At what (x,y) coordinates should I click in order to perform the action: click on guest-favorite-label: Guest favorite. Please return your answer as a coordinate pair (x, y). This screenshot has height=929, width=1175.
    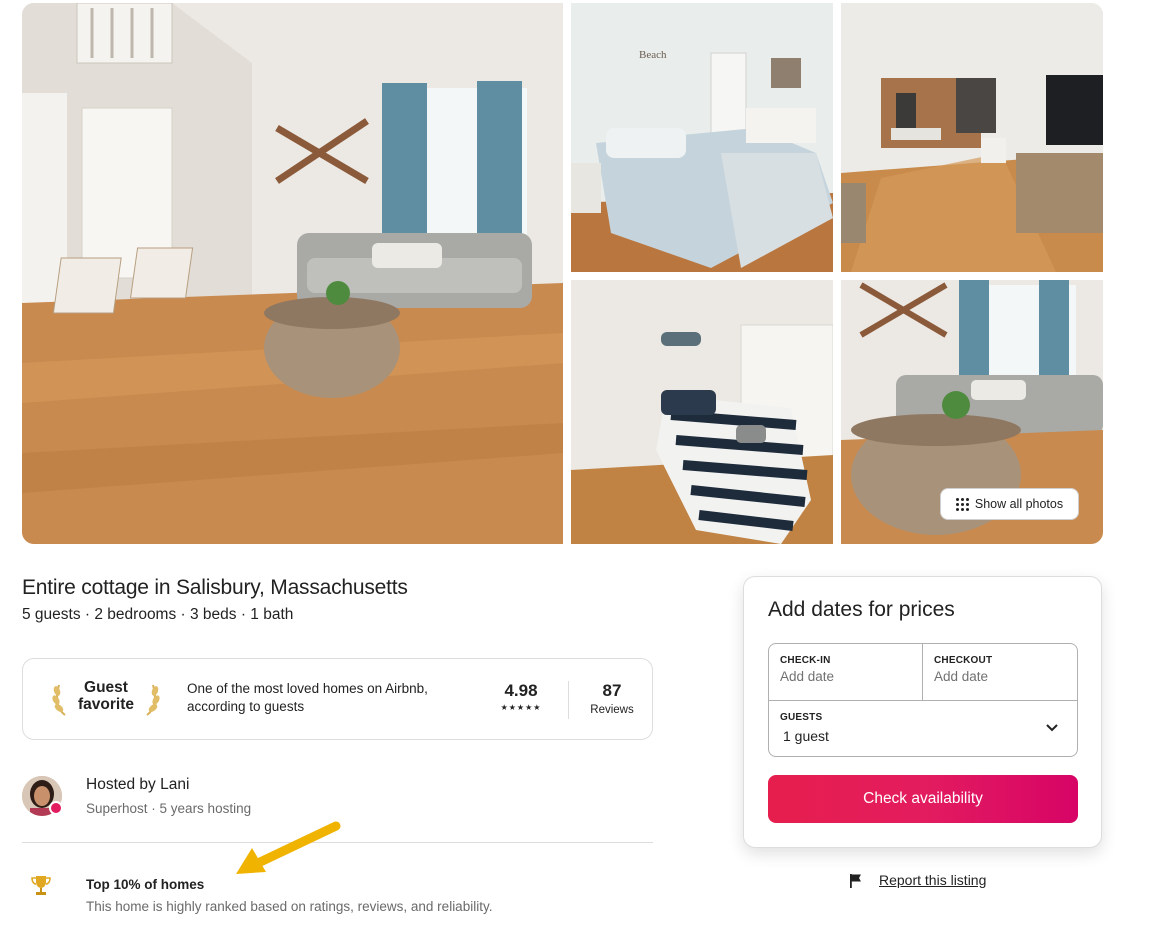
    Looking at the image, I should click on (106, 696).